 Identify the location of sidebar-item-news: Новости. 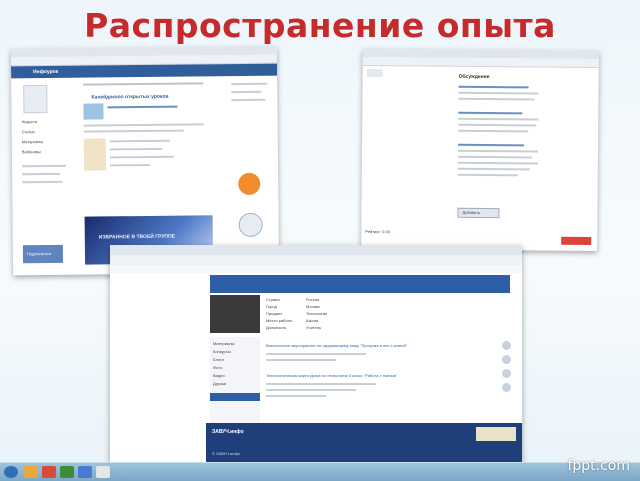
(30, 121).